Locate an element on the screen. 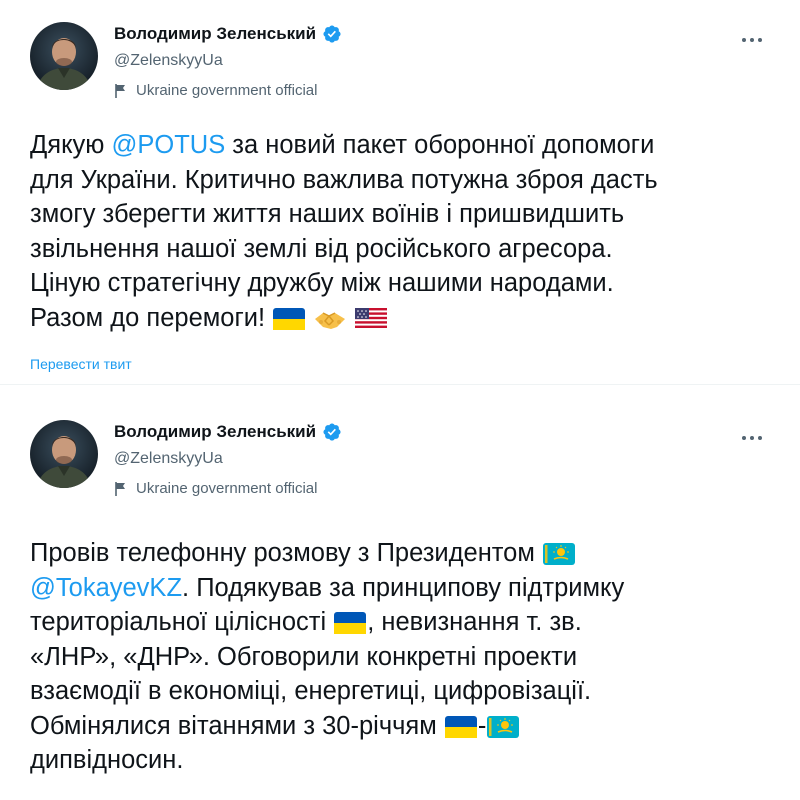 The image size is (800, 800). mention-link: @TokayevKZ is located at coordinates (106, 588).